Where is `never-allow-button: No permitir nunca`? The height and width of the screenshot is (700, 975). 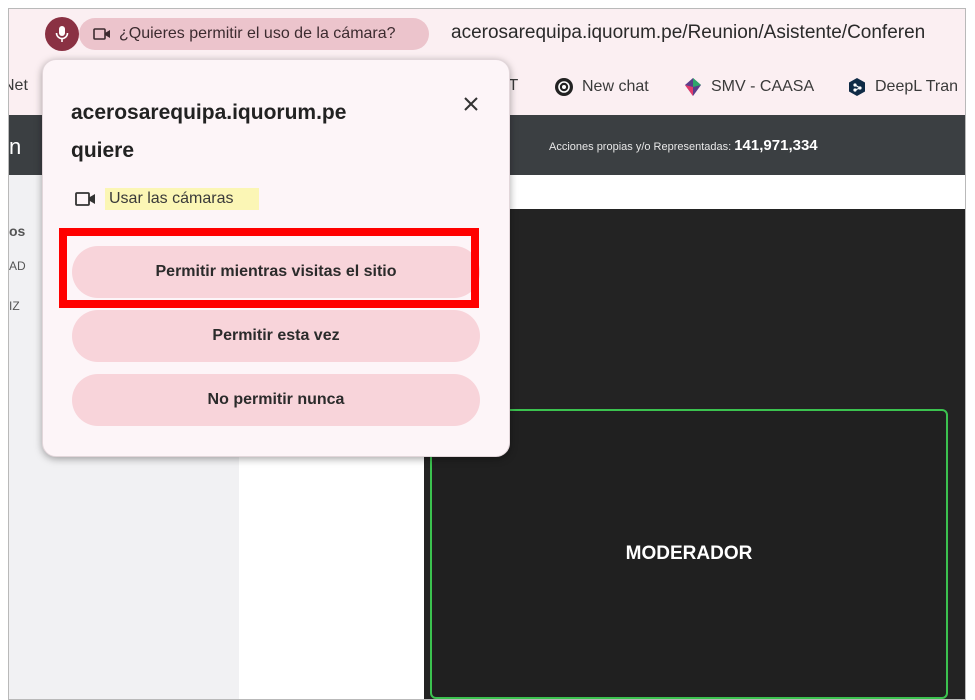 never-allow-button: No permitir nunca is located at coordinates (276, 400).